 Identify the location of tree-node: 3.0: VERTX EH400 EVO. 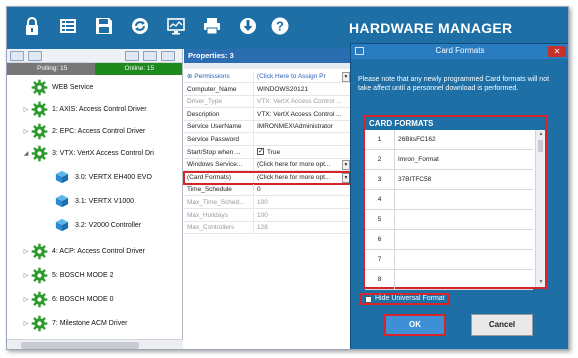
(92, 177).